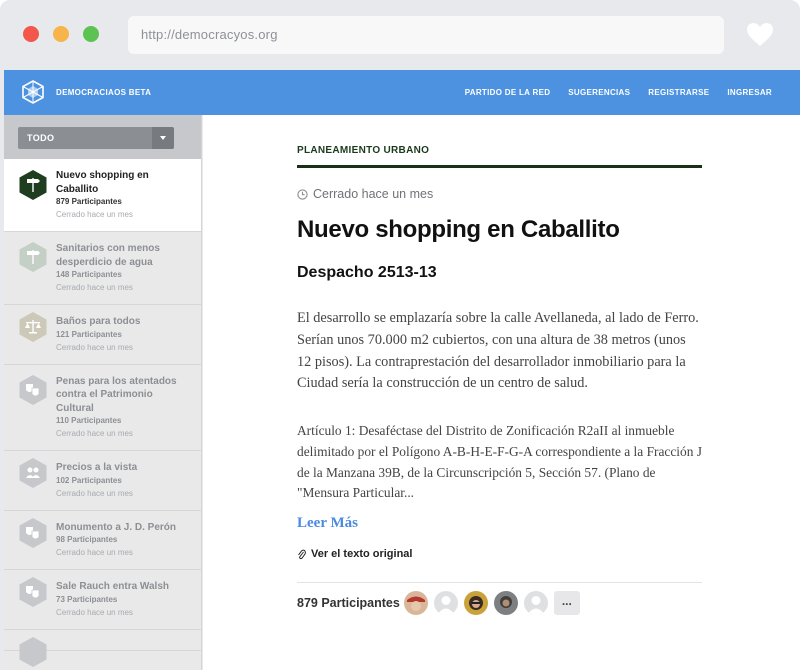 The image size is (800, 670). I want to click on nav-sugerencias: SUGERENCIAS, so click(599, 92).